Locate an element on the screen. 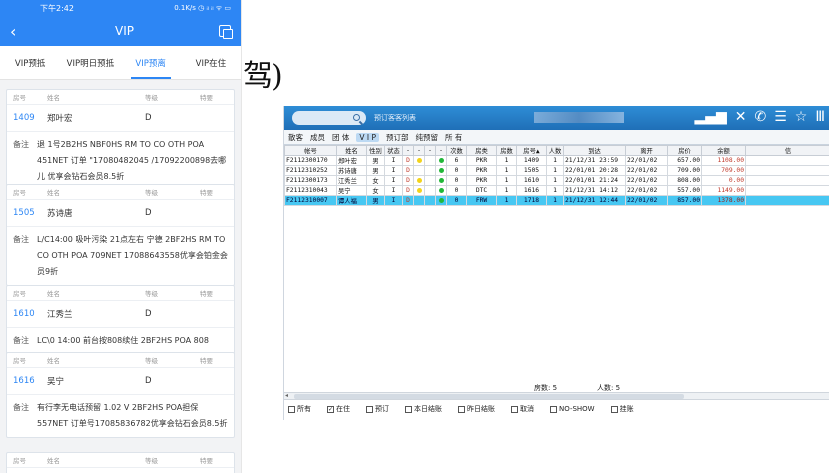 This screenshot has width=829, height=473. col-flag-1: - is located at coordinates (408, 150).